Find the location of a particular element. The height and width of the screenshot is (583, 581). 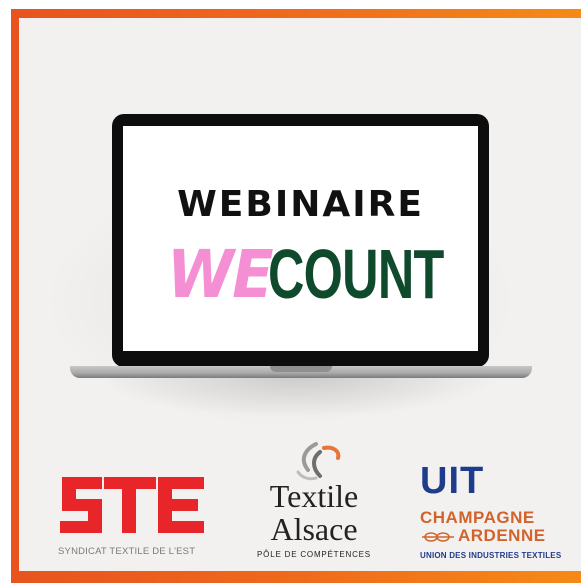

laptop-shadow is located at coordinates (300, 398).